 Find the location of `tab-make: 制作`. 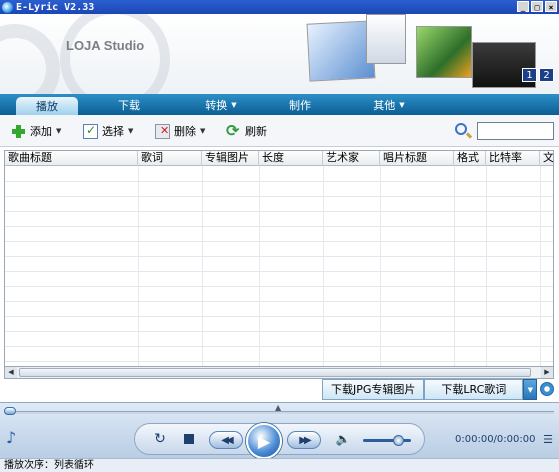

tab-make: 制作 is located at coordinates (300, 104).